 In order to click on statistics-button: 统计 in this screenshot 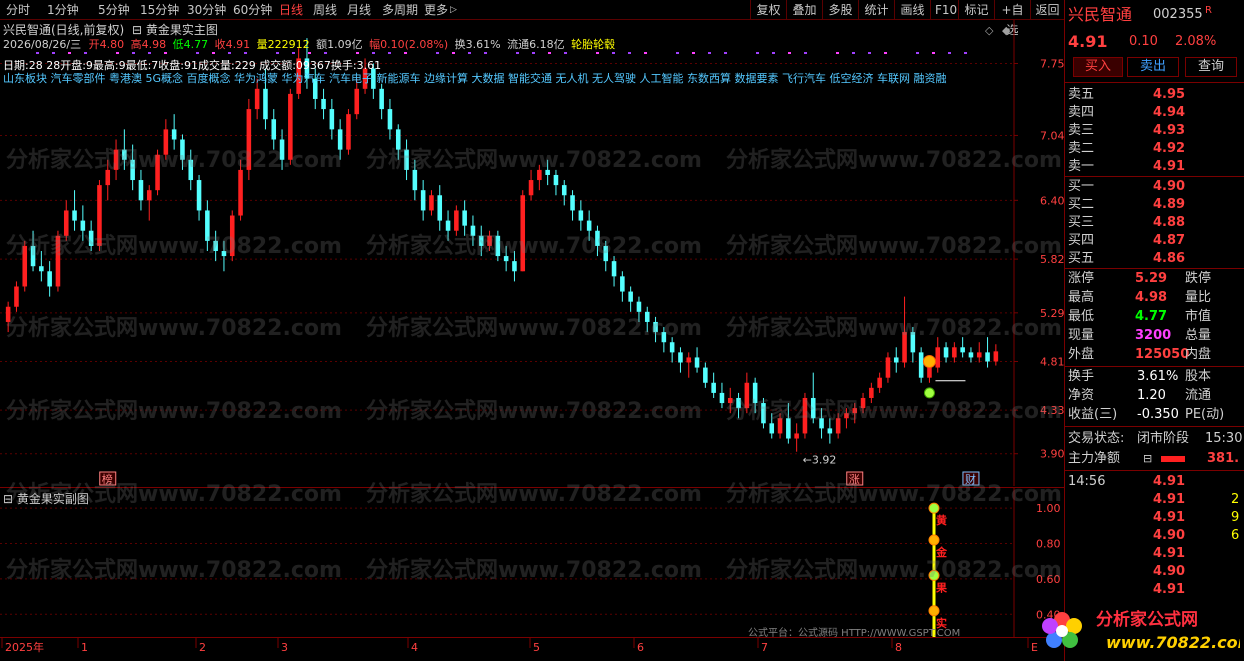, I will do `click(876, 10)`.